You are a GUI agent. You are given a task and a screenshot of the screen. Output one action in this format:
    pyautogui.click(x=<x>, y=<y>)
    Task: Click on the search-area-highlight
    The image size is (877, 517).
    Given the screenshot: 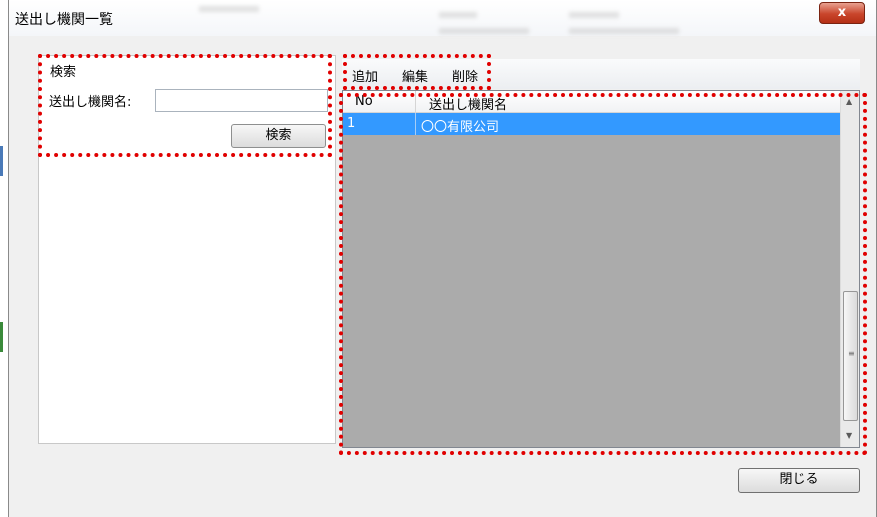 What is the action you would take?
    pyautogui.click(x=185, y=105)
    